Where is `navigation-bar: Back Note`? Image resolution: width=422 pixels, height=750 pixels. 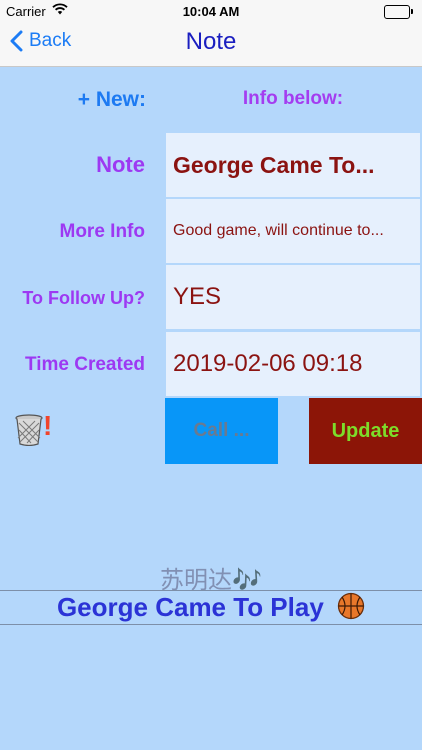 navigation-bar: Back Note is located at coordinates (211, 44).